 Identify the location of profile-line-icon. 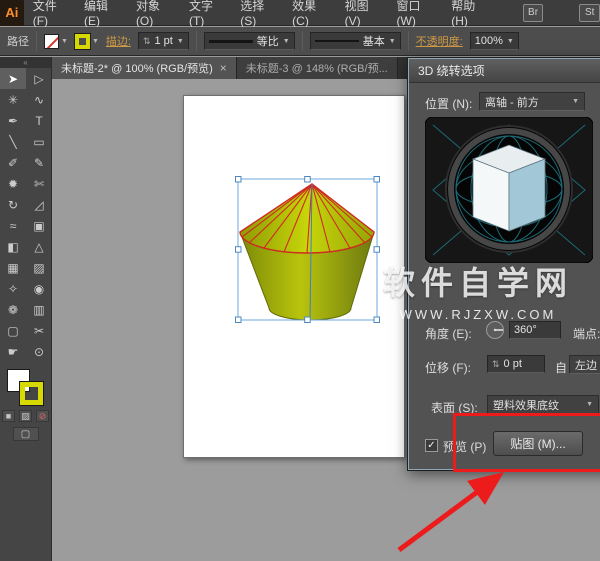
(230, 41).